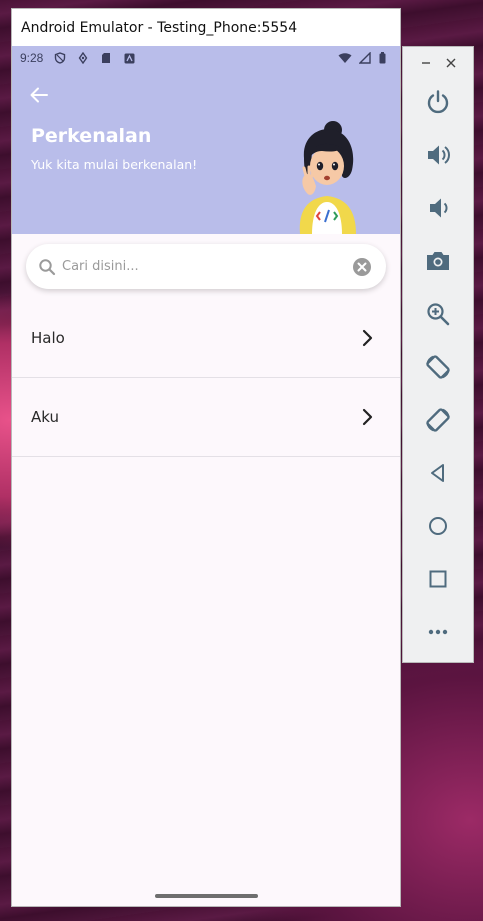 This screenshot has height=921, width=483. I want to click on search-icon, so click(47, 267).